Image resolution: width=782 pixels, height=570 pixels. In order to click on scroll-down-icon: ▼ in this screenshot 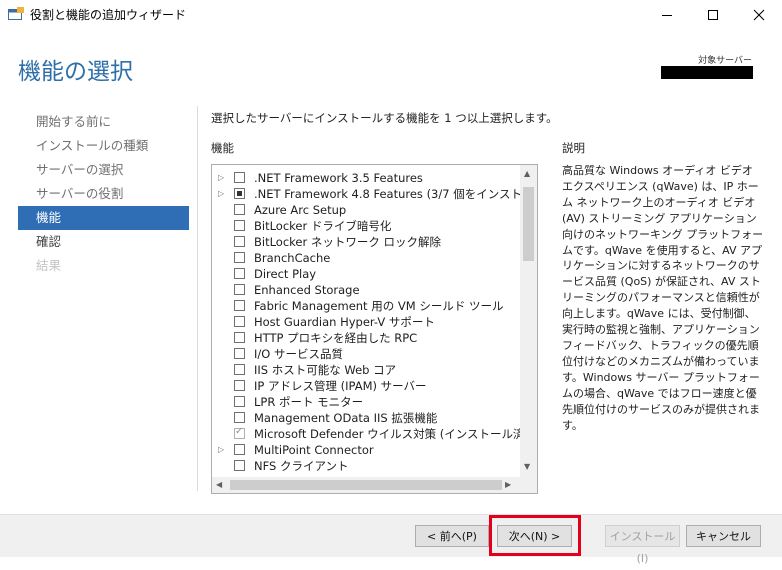, I will do `click(527, 466)`.